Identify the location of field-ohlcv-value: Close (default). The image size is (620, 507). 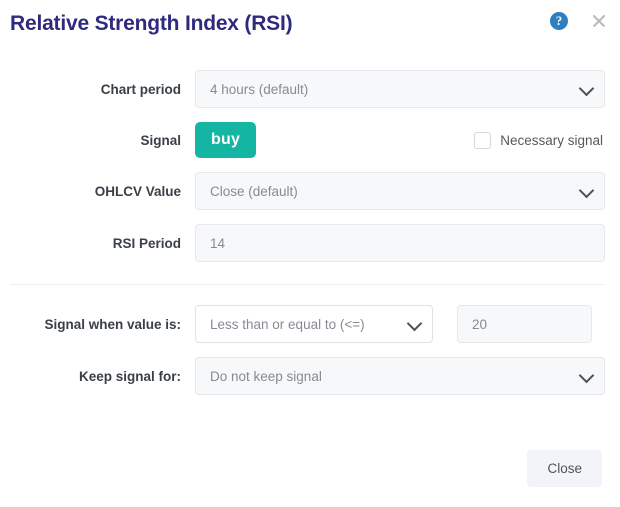
(400, 191).